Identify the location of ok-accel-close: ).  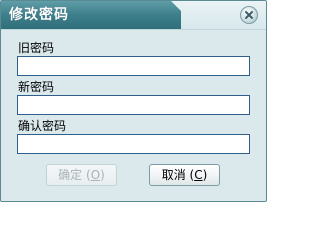
(102, 175).